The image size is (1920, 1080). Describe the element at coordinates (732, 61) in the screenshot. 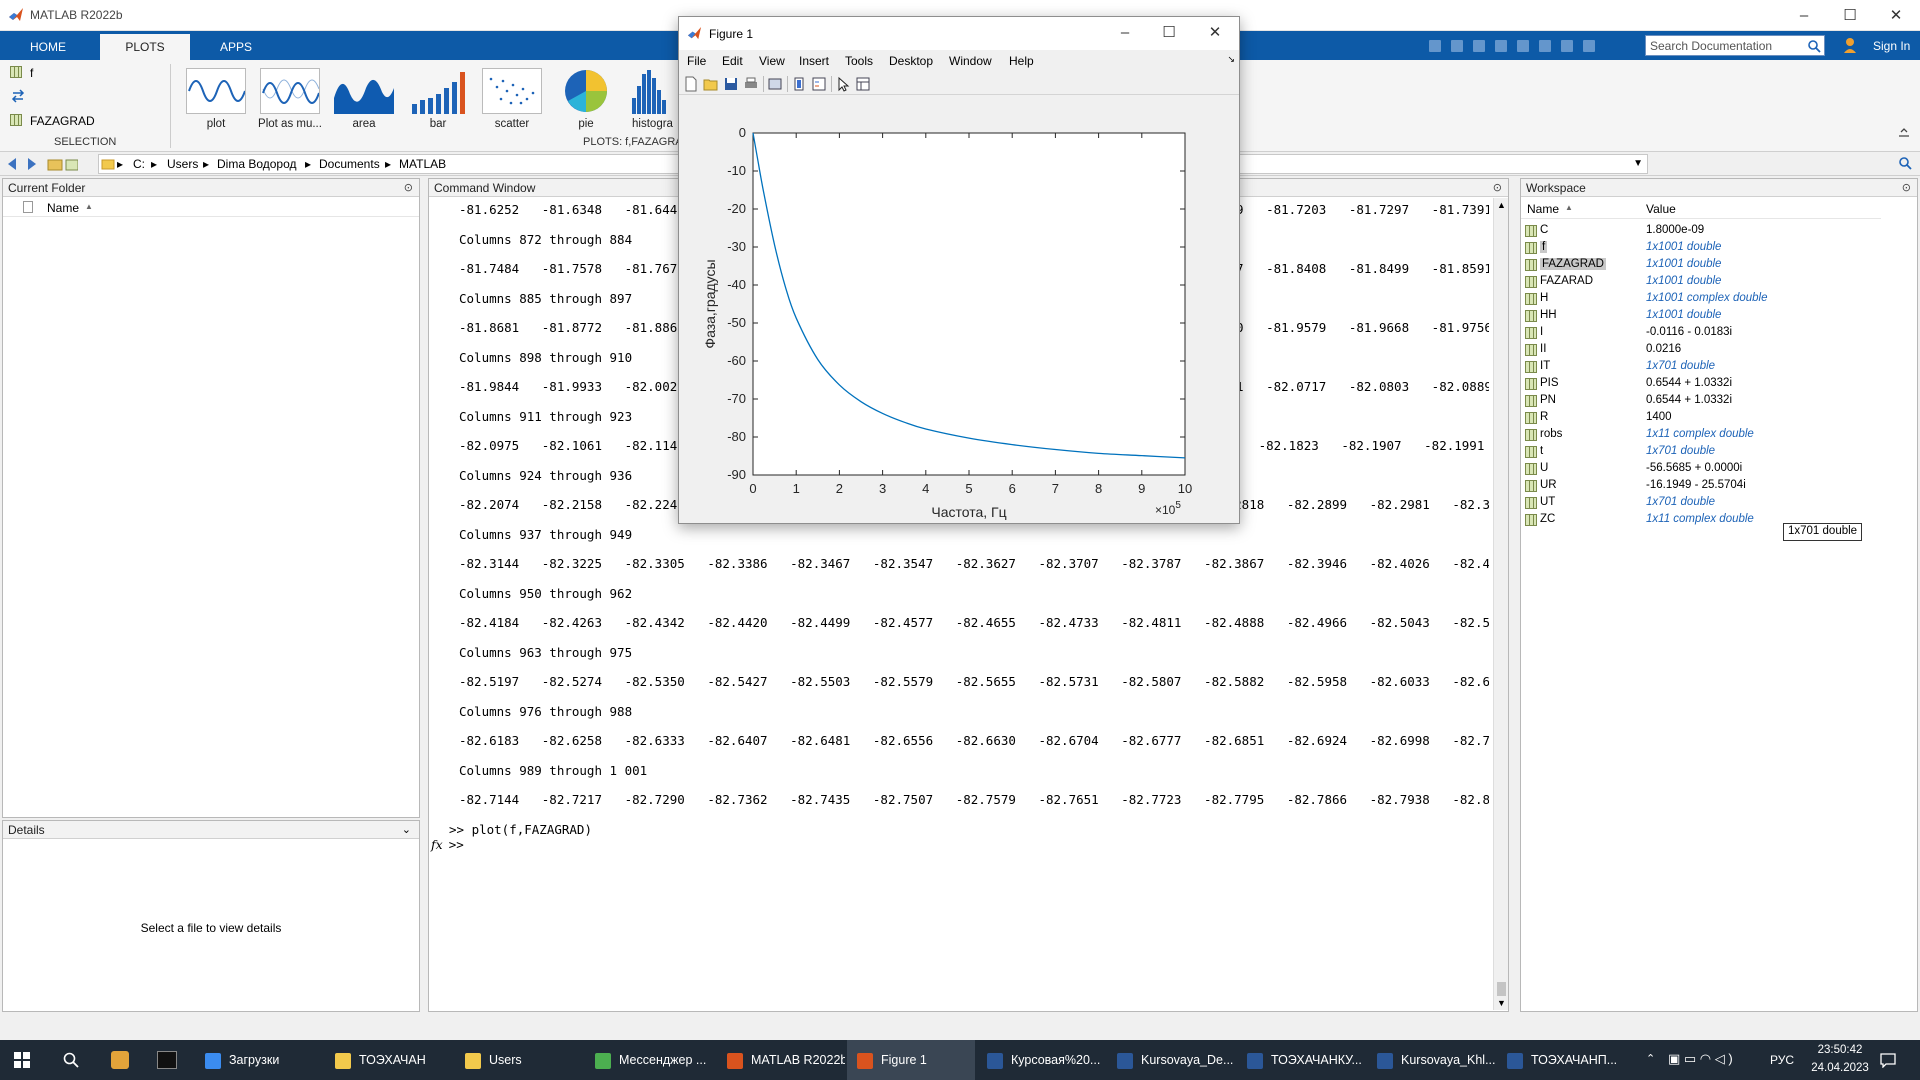

I see `menu-edit: Edit` at that location.